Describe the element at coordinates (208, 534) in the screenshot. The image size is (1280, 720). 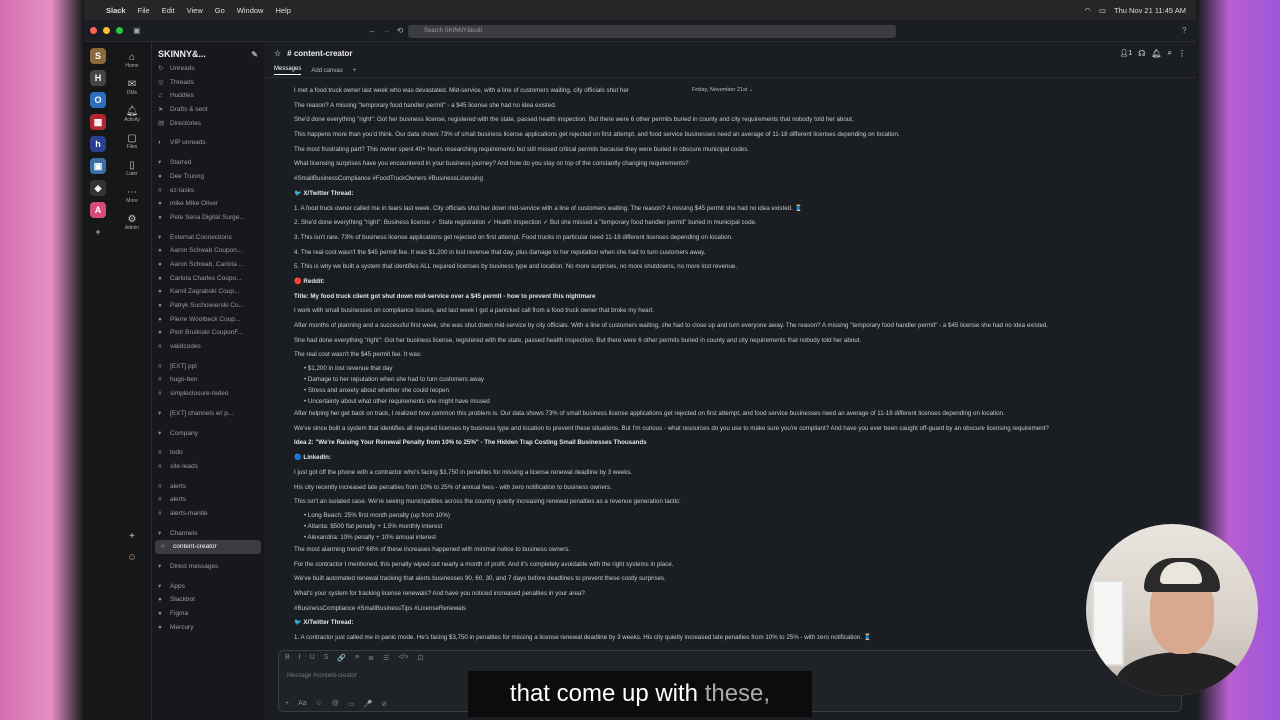
I see `sidebar-item: ▾ Channels` at that location.